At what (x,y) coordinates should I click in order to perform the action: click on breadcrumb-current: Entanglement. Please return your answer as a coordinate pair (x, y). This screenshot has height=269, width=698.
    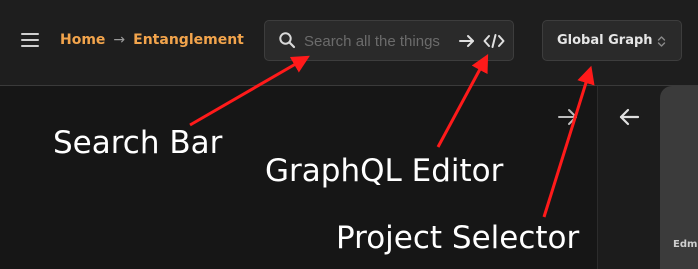
    Looking at the image, I should click on (188, 40).